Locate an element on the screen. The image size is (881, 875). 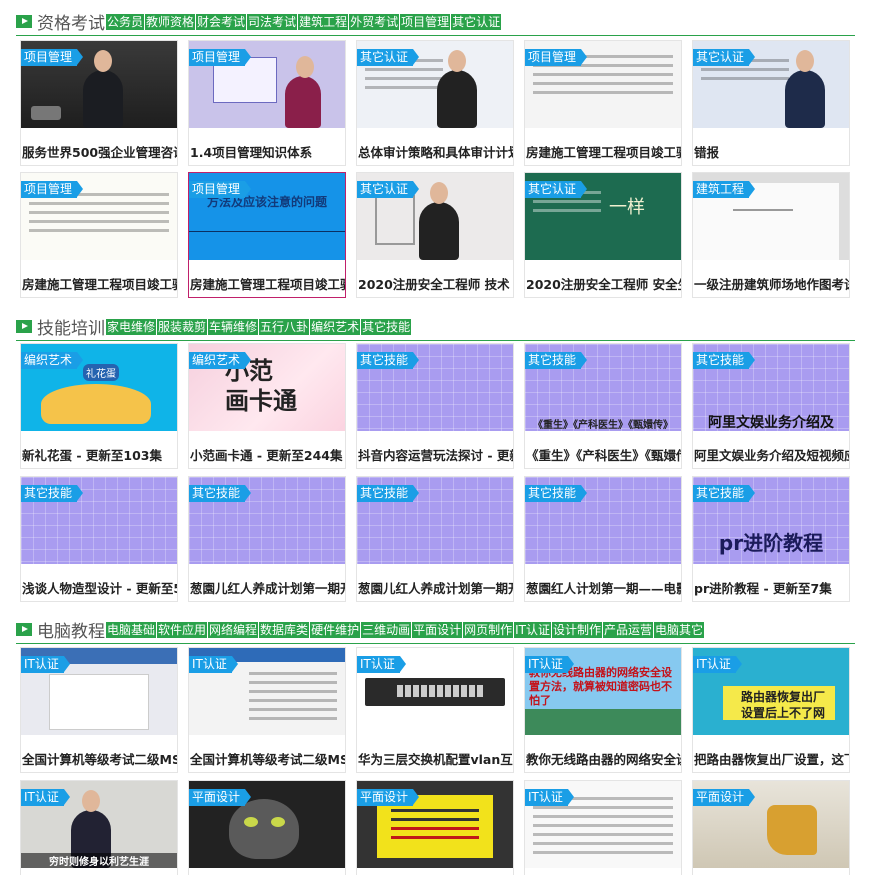
thumb-caption: 设置后上不了网 is located at coordinates (782, 713).